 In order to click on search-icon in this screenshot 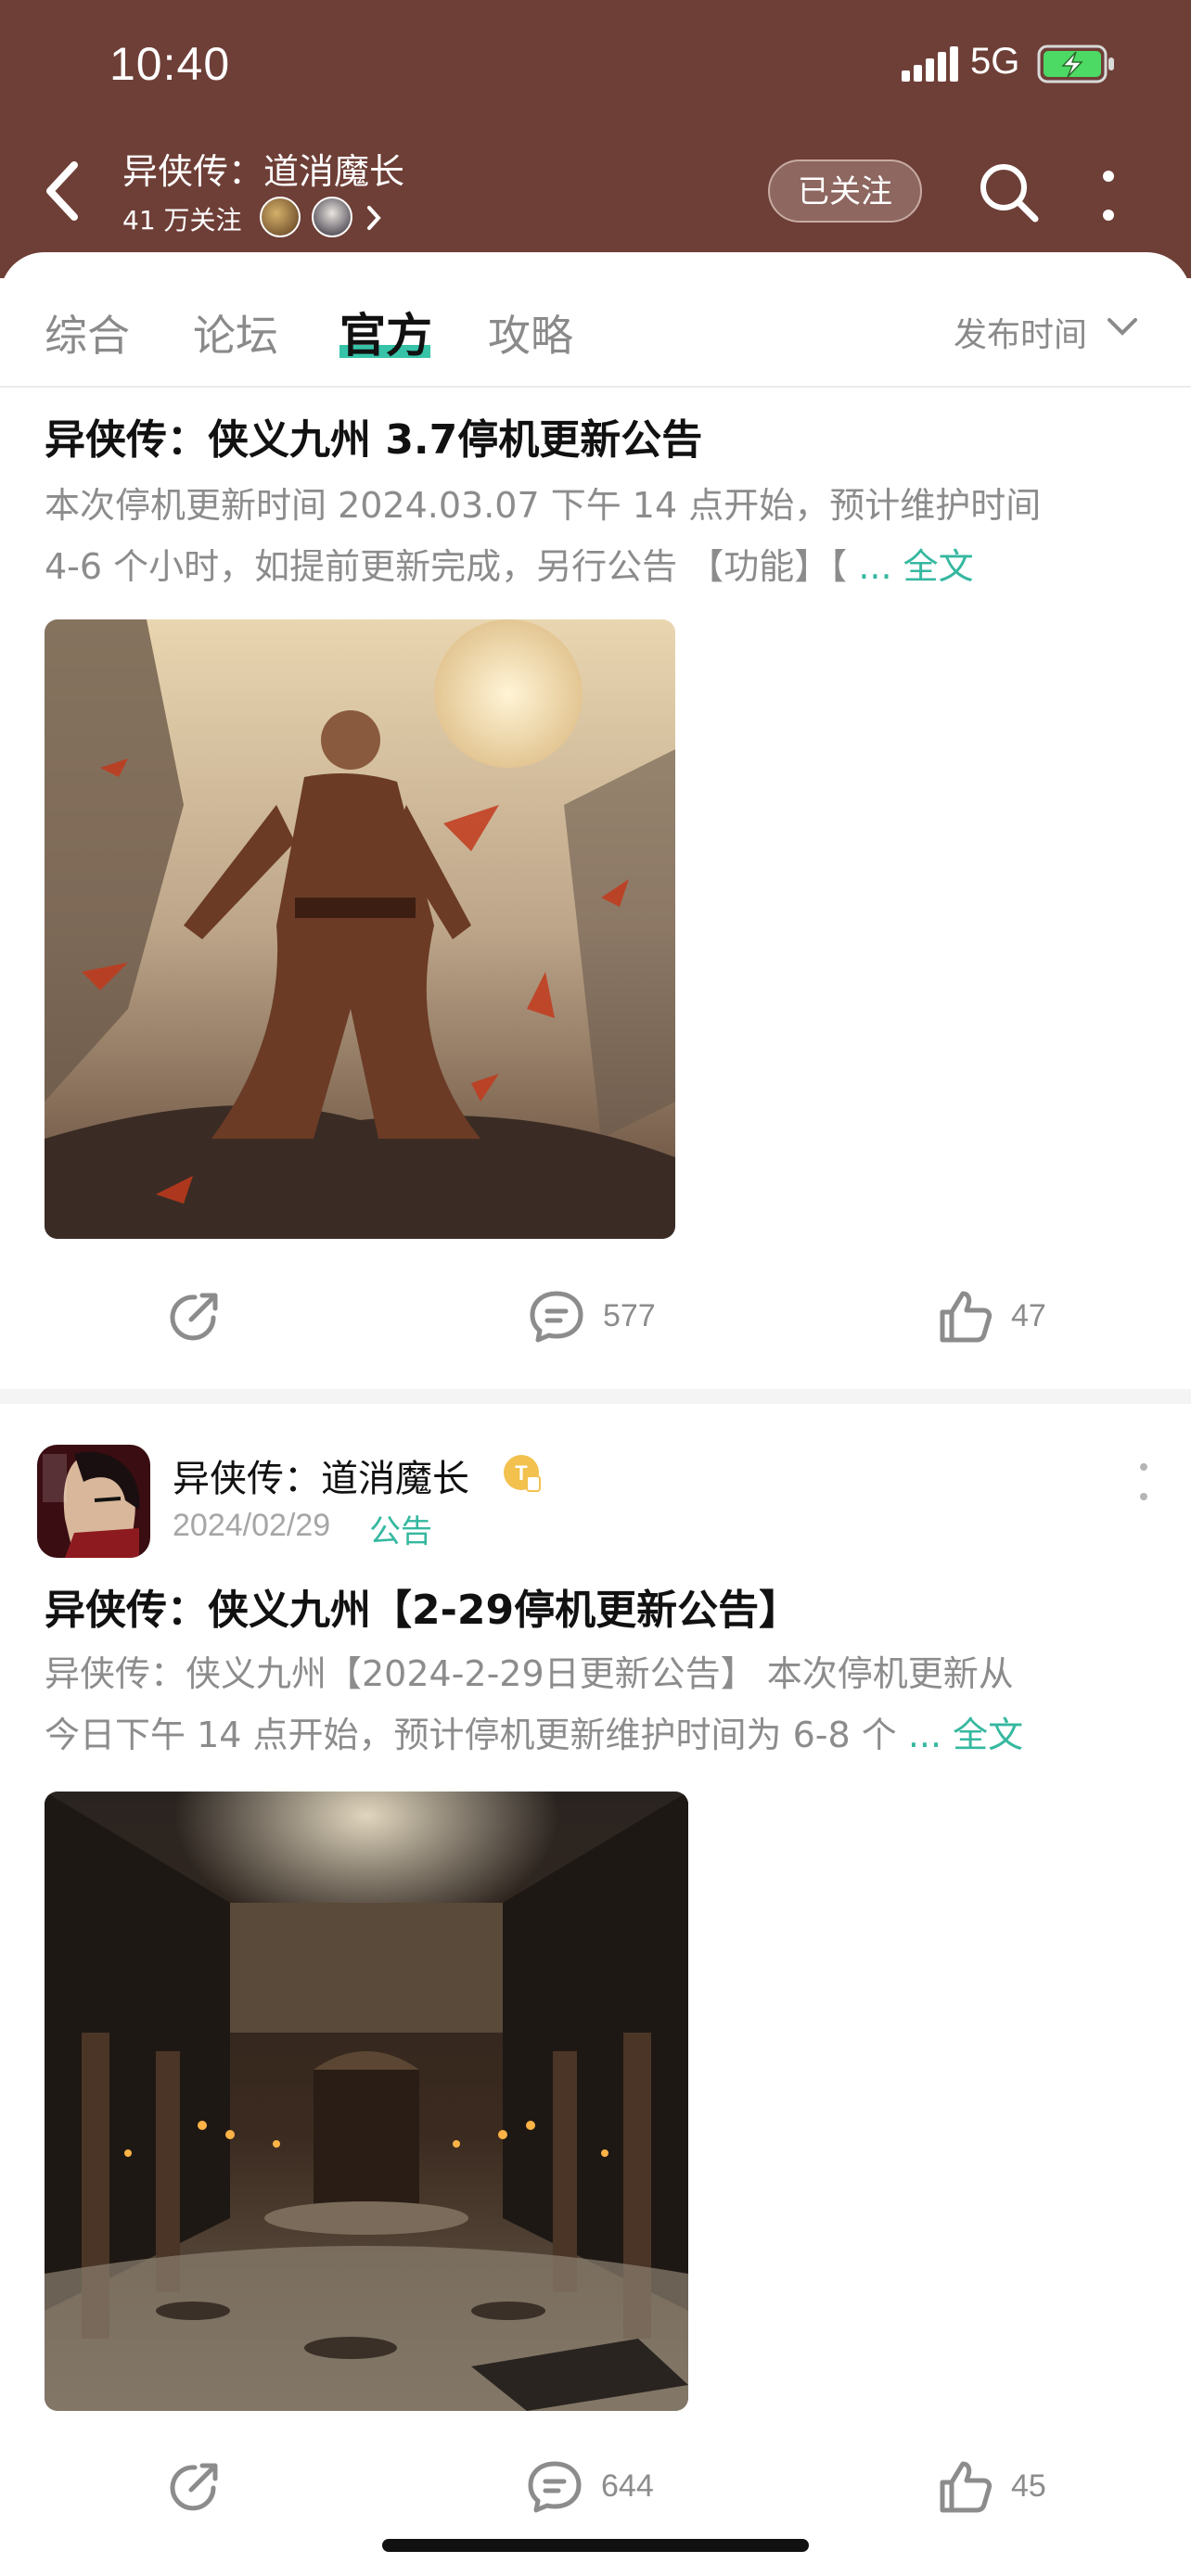, I will do `click(1008, 191)`.